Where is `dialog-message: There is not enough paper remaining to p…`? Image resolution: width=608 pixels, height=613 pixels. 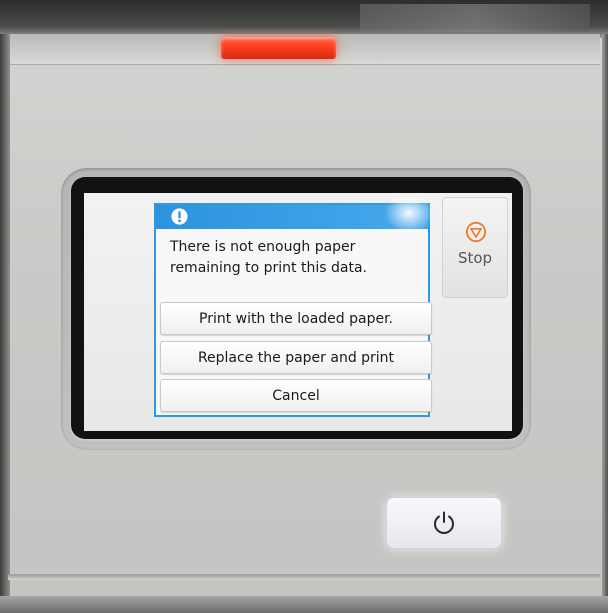
dialog-message: There is not enough paper remaining to p… is located at coordinates (268, 257).